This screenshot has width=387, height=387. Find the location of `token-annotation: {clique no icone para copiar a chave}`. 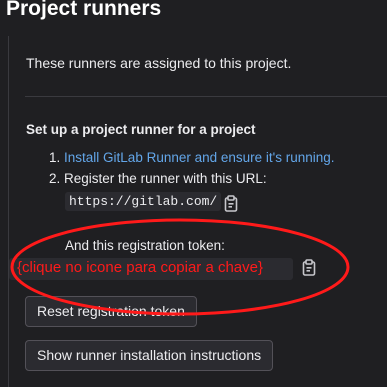

token-annotation: {clique no icone para copiar a chave} is located at coordinates (140, 267).